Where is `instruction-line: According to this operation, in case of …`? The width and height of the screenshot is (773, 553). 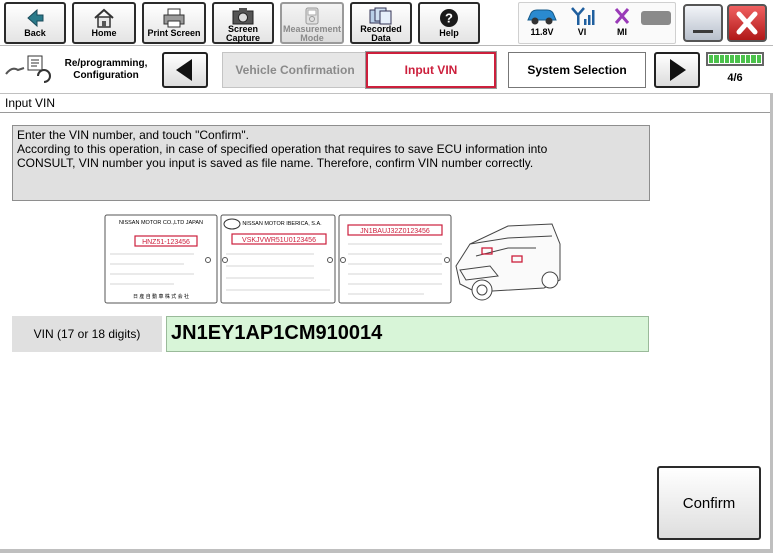 instruction-line: According to this operation, in case of … is located at coordinates (282, 149).